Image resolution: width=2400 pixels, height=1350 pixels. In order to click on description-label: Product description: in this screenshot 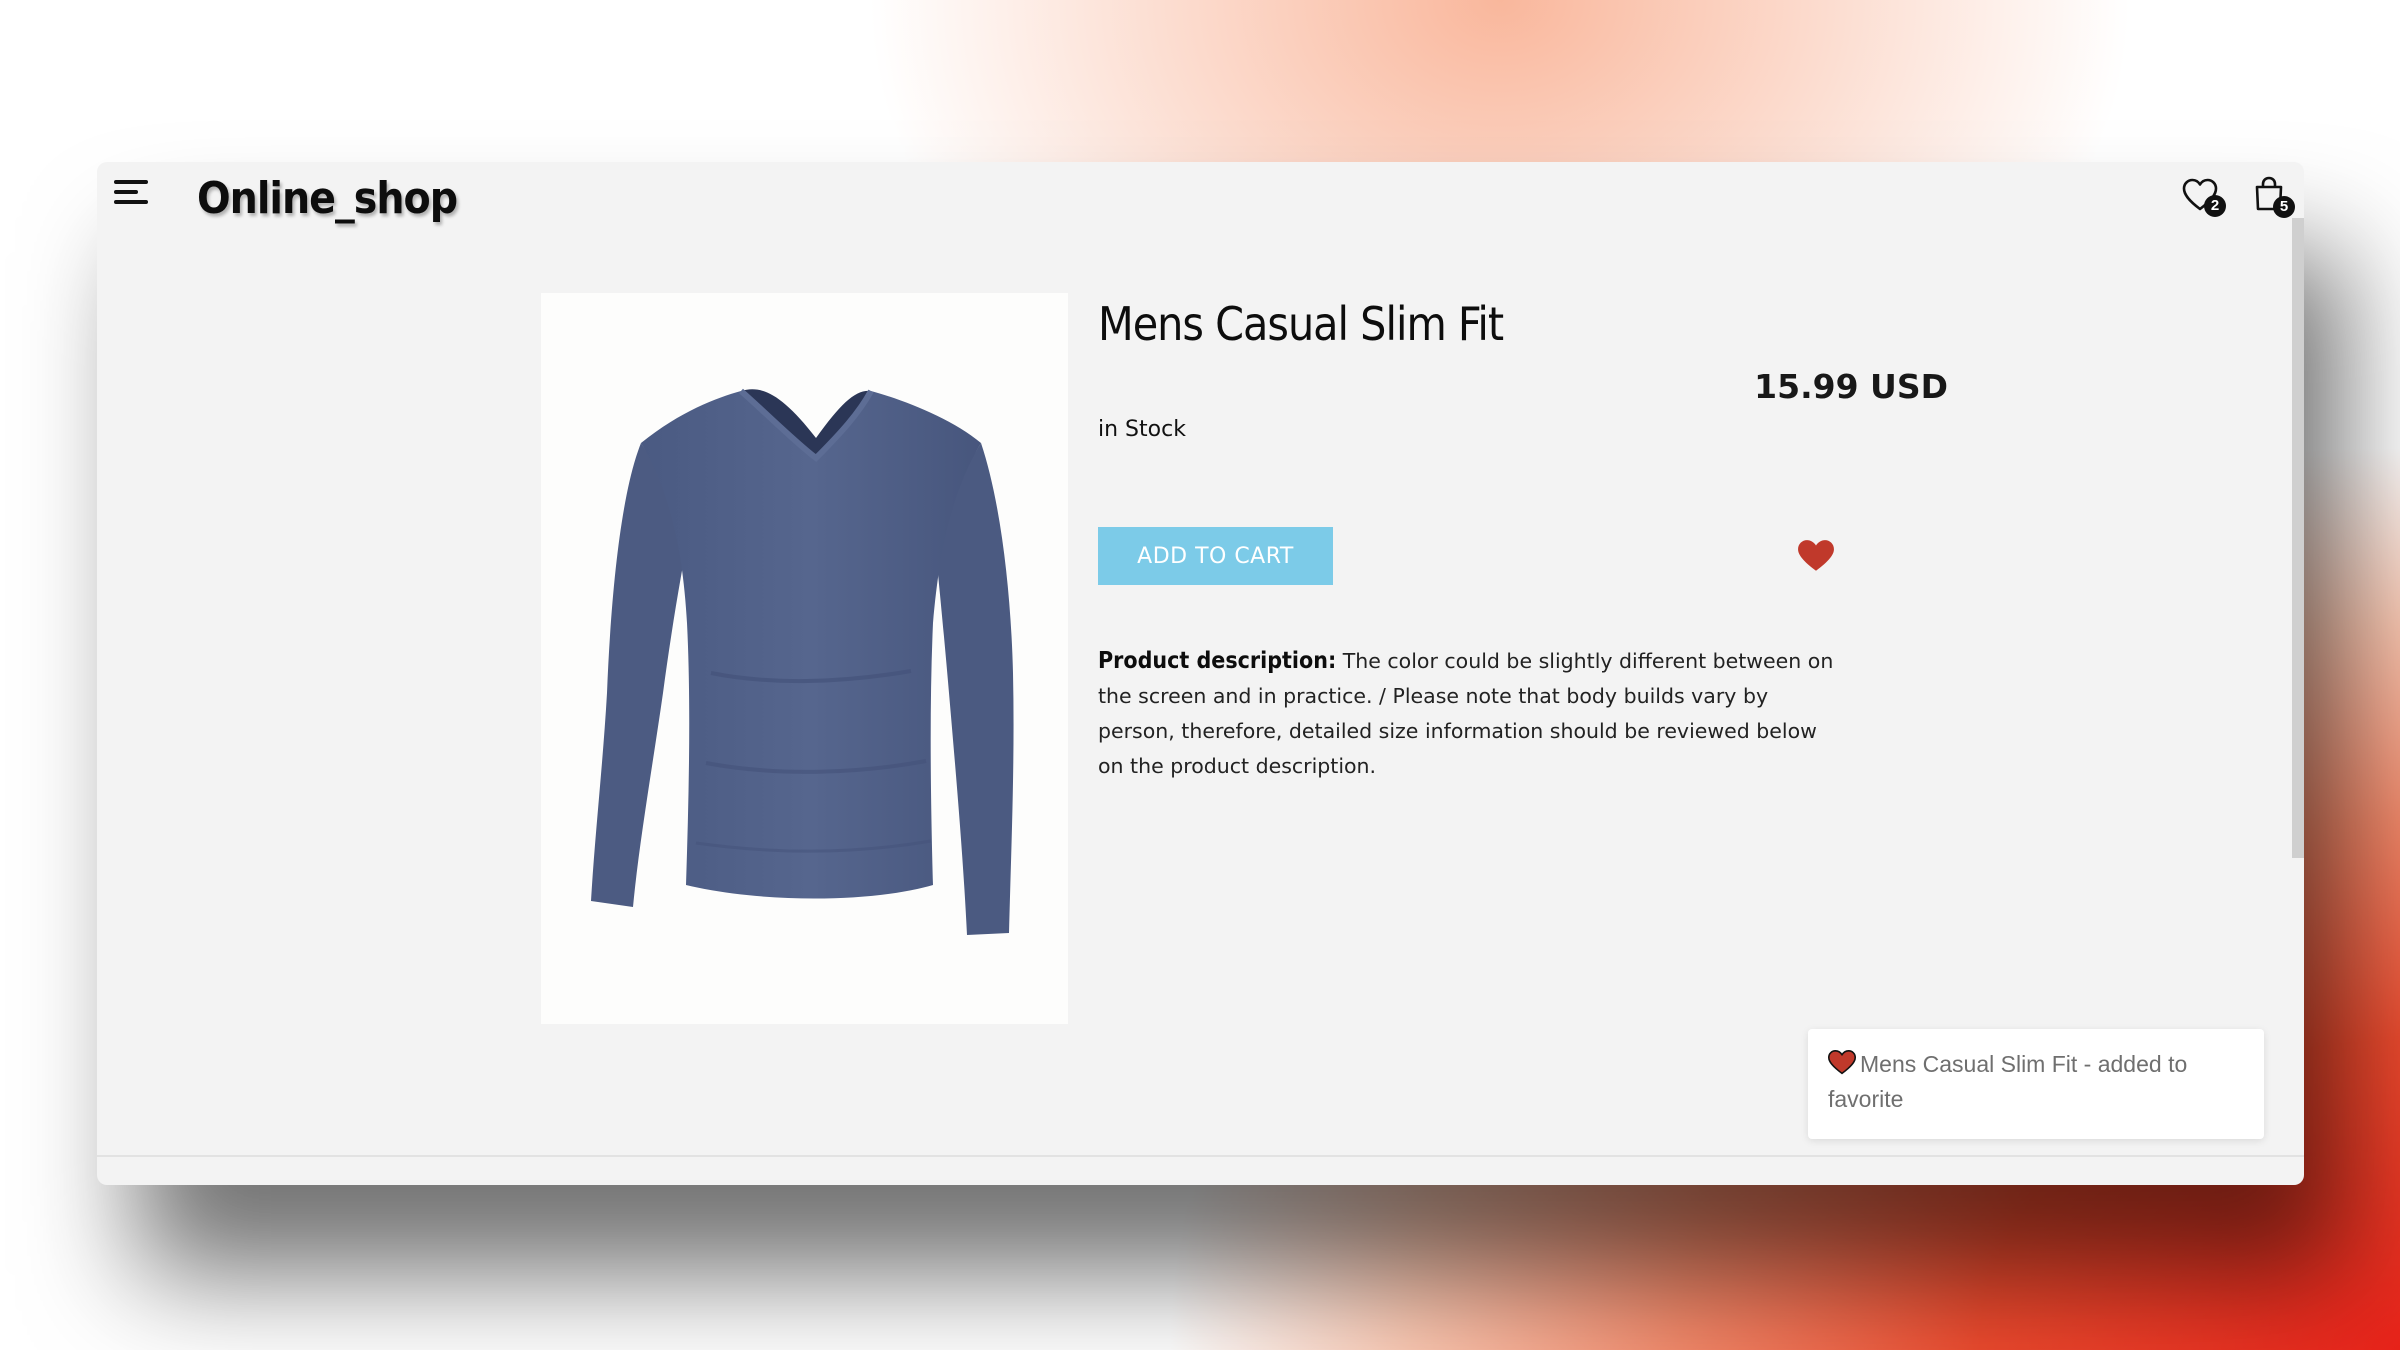, I will do `click(1217, 661)`.